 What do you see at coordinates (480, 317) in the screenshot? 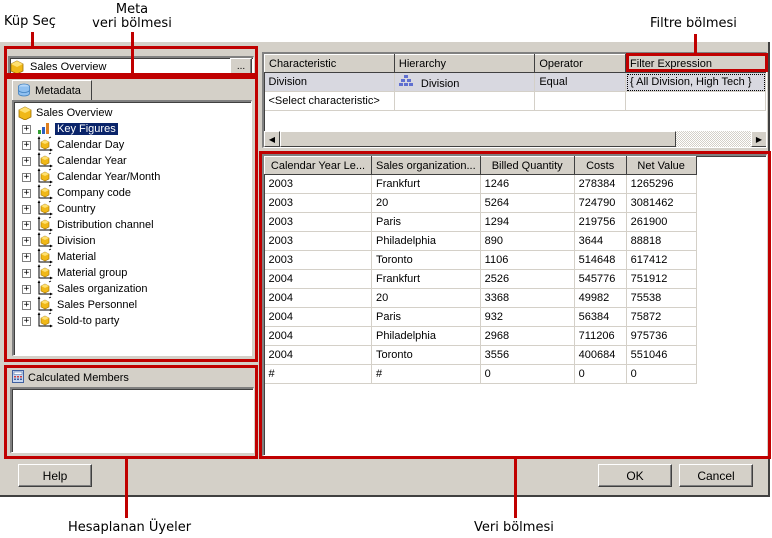
I see `data-row: 2004 Paris 932 56384 75872` at bounding box center [480, 317].